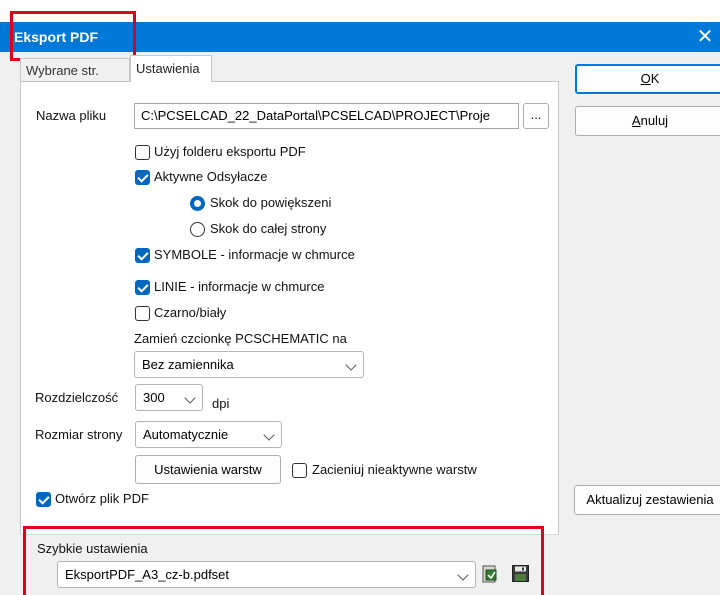 The height and width of the screenshot is (595, 720). Describe the element at coordinates (190, 312) in the screenshot. I see `black-white-label: Czarno/biały` at that location.